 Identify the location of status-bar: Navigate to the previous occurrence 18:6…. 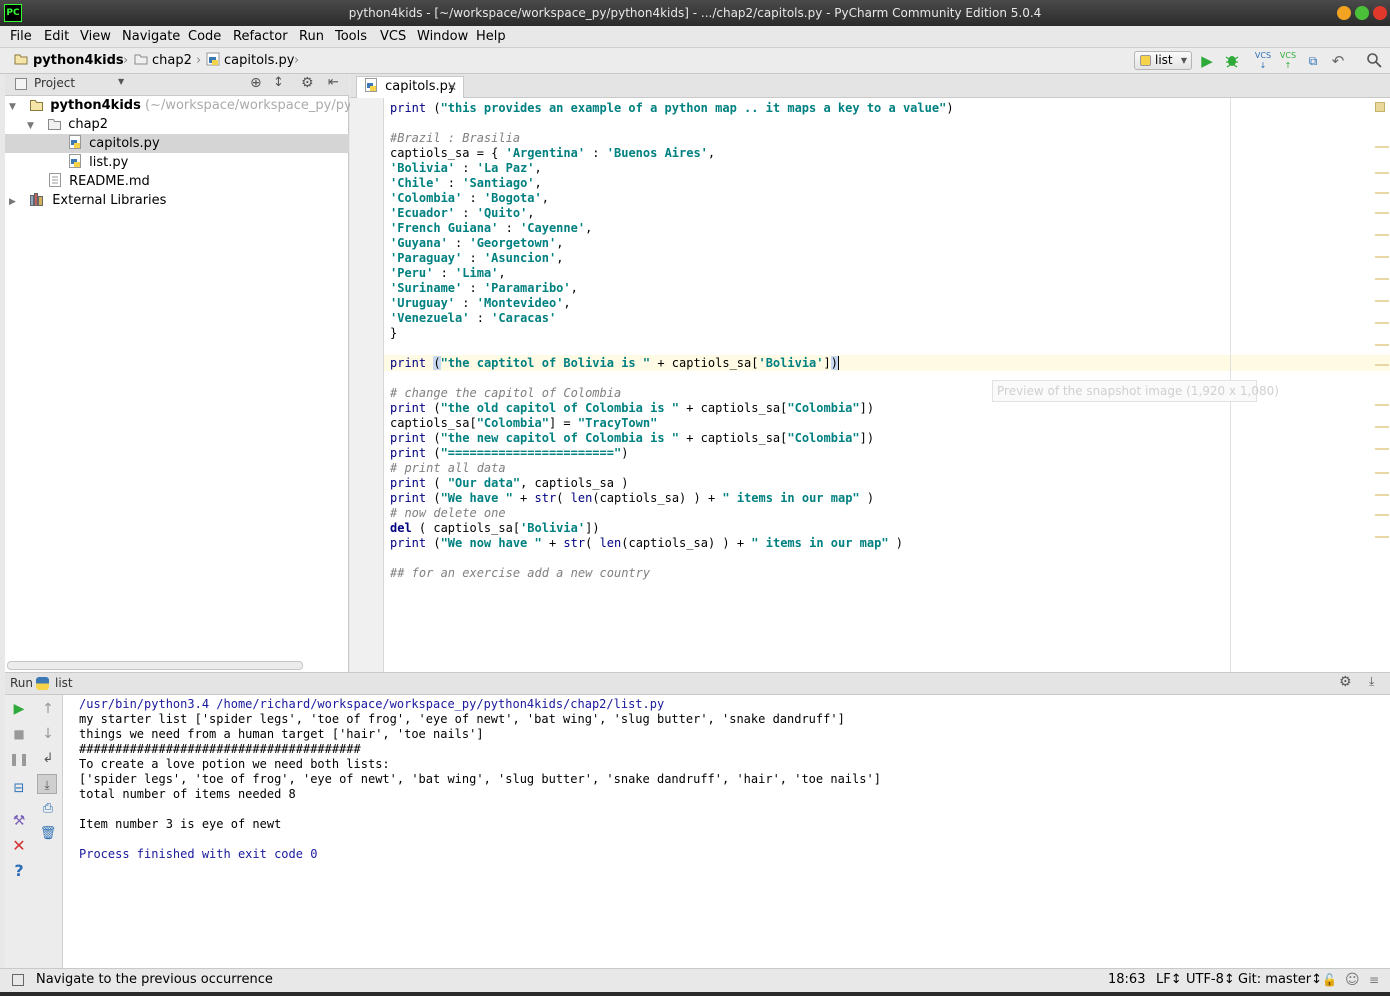
(695, 980).